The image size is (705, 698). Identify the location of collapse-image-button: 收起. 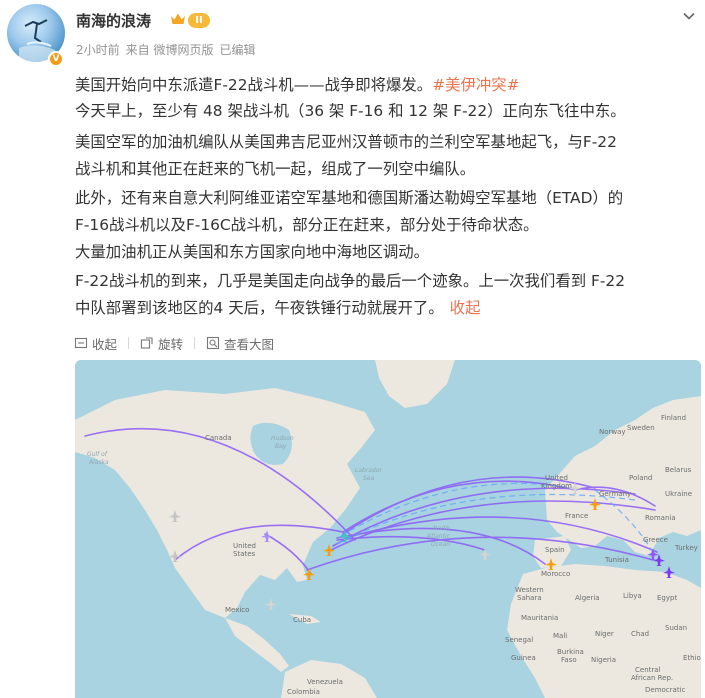
(95, 343).